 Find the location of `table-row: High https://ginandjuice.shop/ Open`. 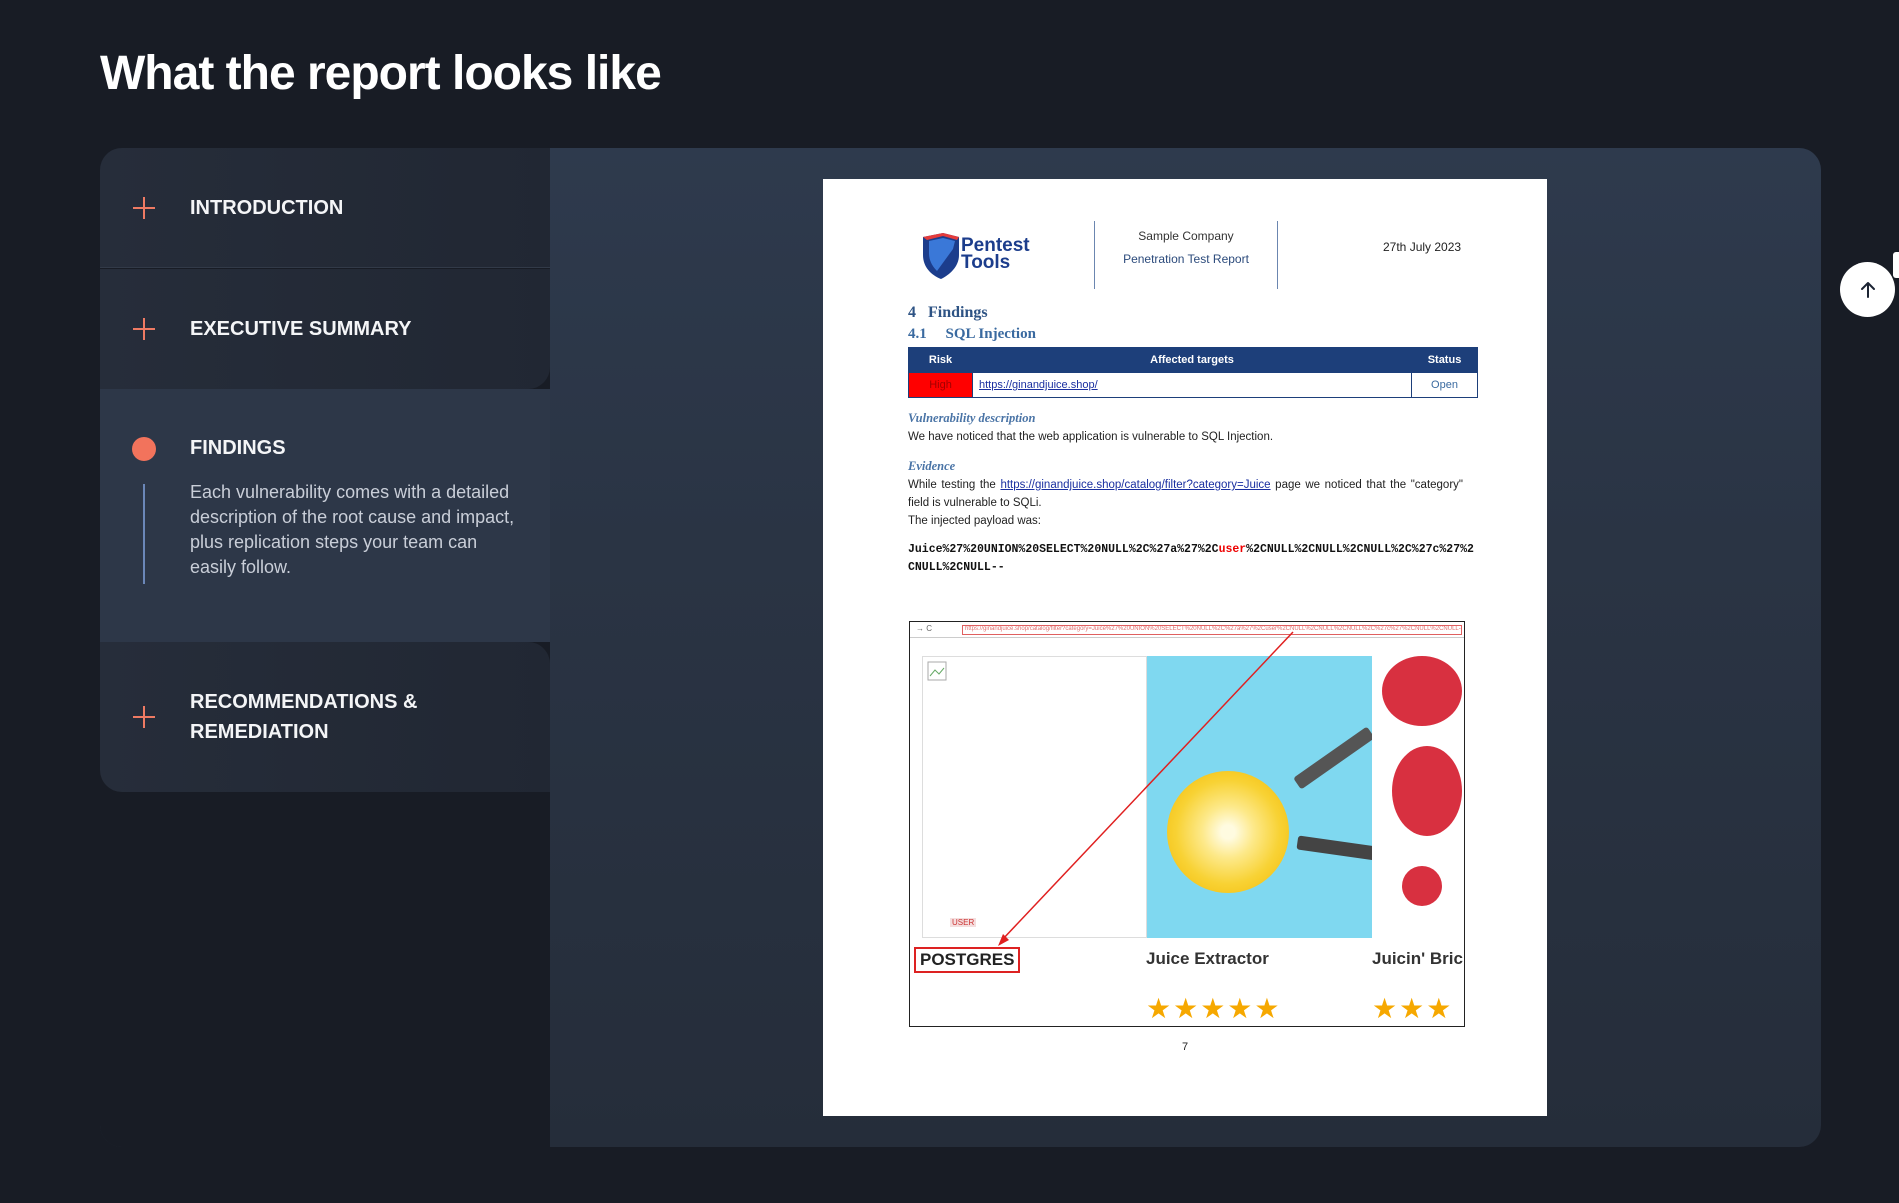

table-row: High https://ginandjuice.shop/ Open is located at coordinates (1193, 385).